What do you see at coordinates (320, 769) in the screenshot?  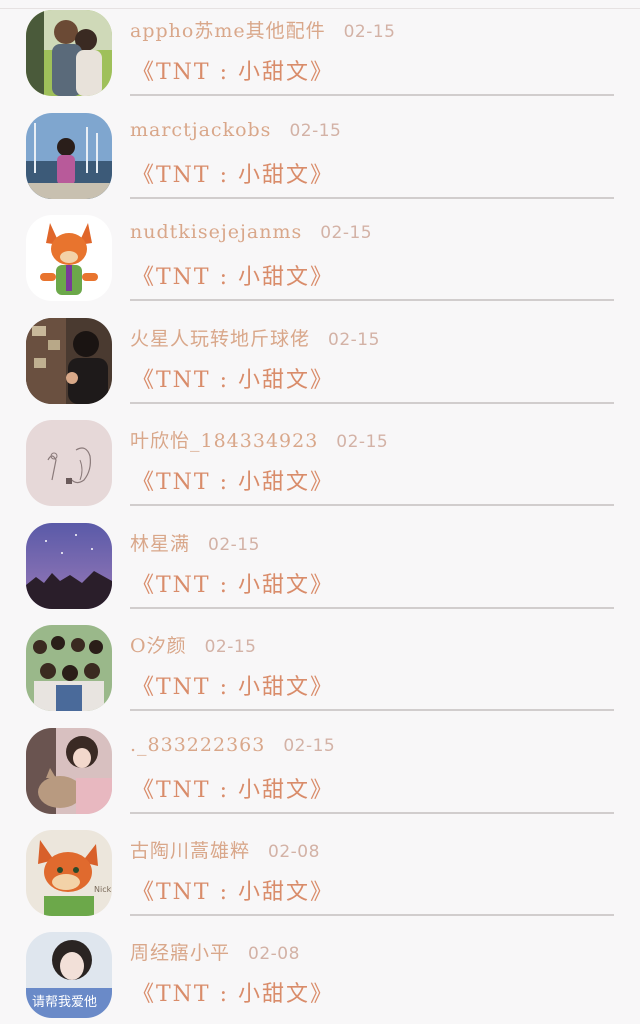 I see `list-item: ._833222363 02-15 《TNT : 小甜文》` at bounding box center [320, 769].